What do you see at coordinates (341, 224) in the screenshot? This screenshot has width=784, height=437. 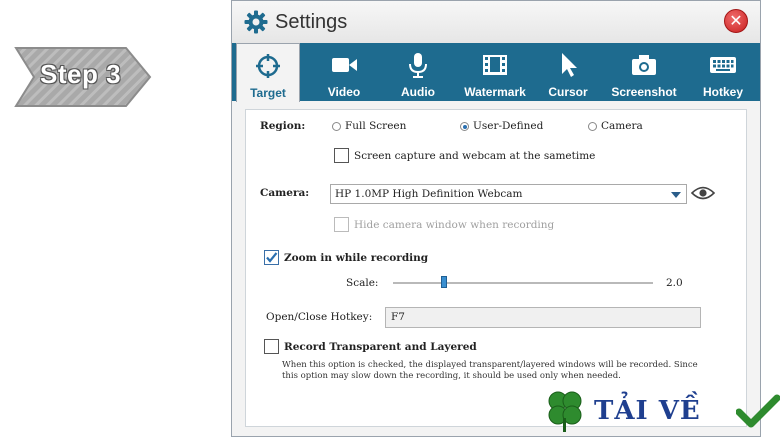 I see `hide-camera-checkbox` at bounding box center [341, 224].